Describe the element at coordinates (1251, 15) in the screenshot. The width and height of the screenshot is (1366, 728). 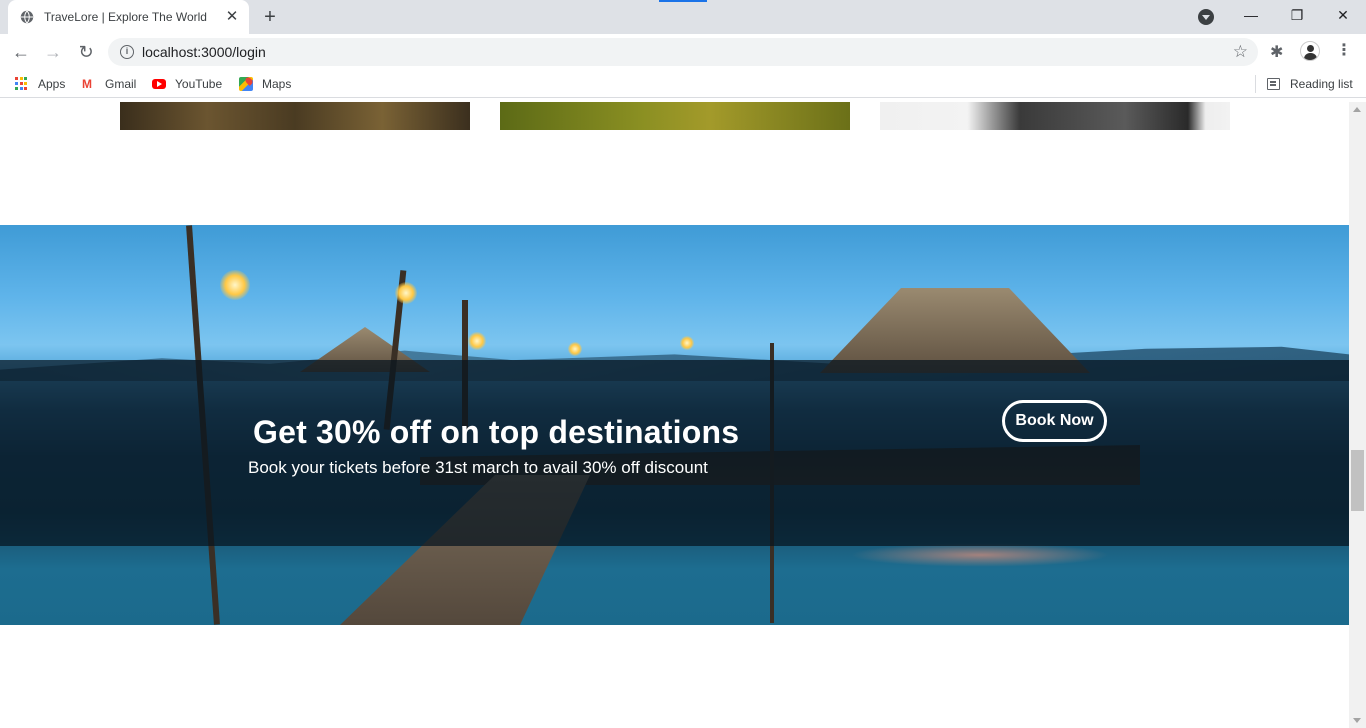
I see `minimize-button: —` at that location.